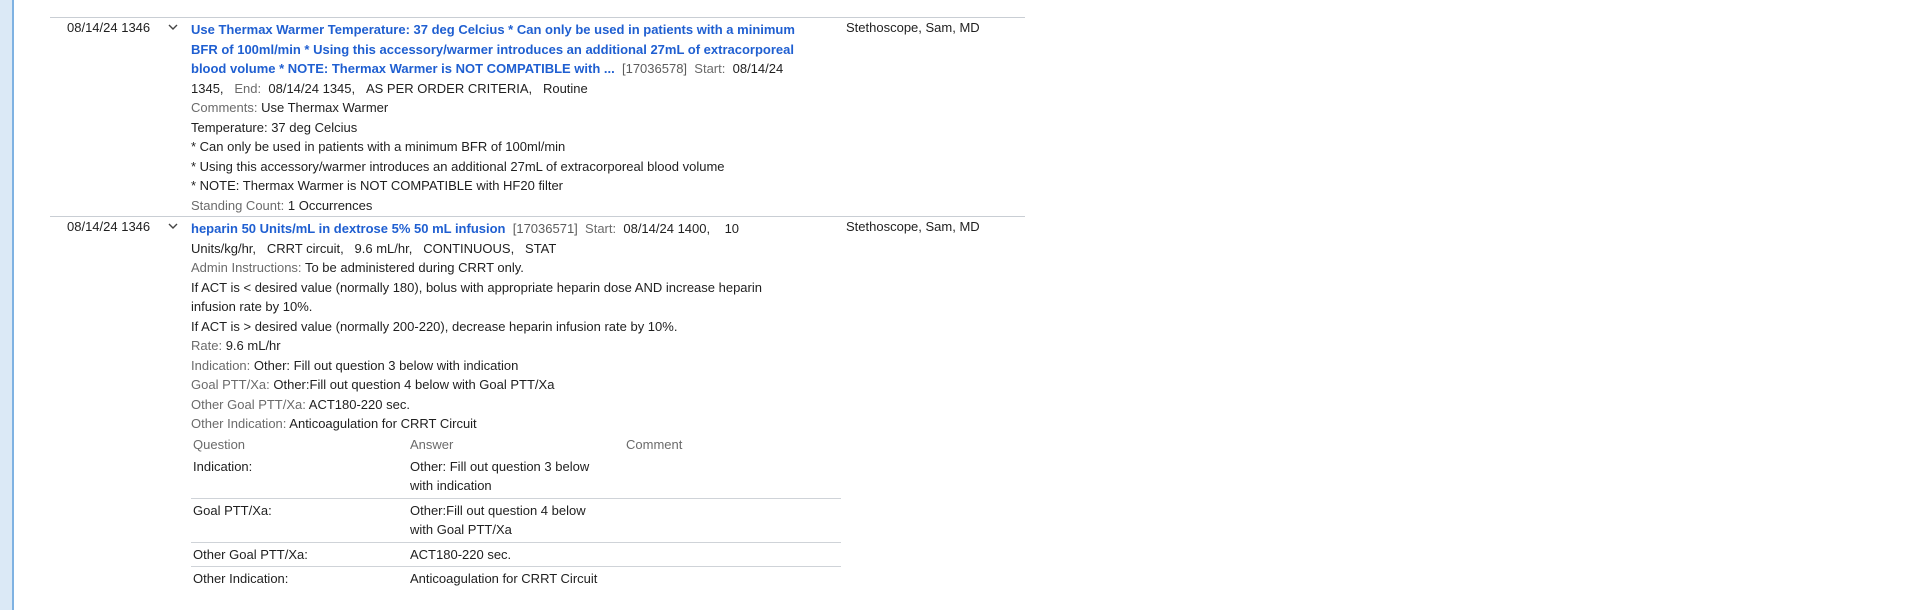 The height and width of the screenshot is (610, 1920). What do you see at coordinates (224, 248) in the screenshot?
I see `dose-unit: Units/kg/hr,` at bounding box center [224, 248].